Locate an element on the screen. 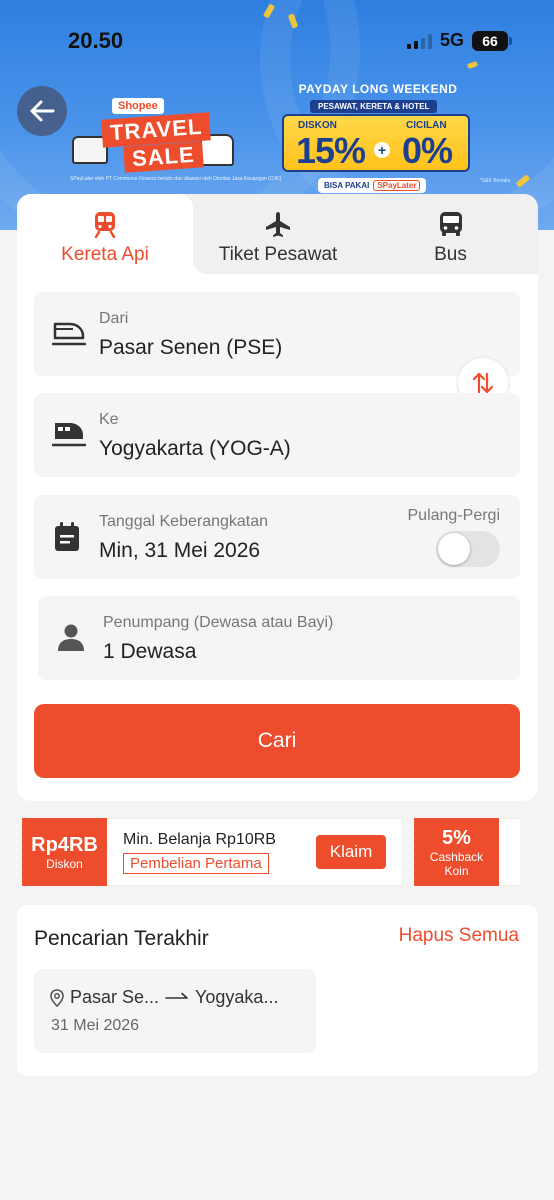 The height and width of the screenshot is (1200, 554). voucher-value: Rp4RB Diskon is located at coordinates (64, 852).